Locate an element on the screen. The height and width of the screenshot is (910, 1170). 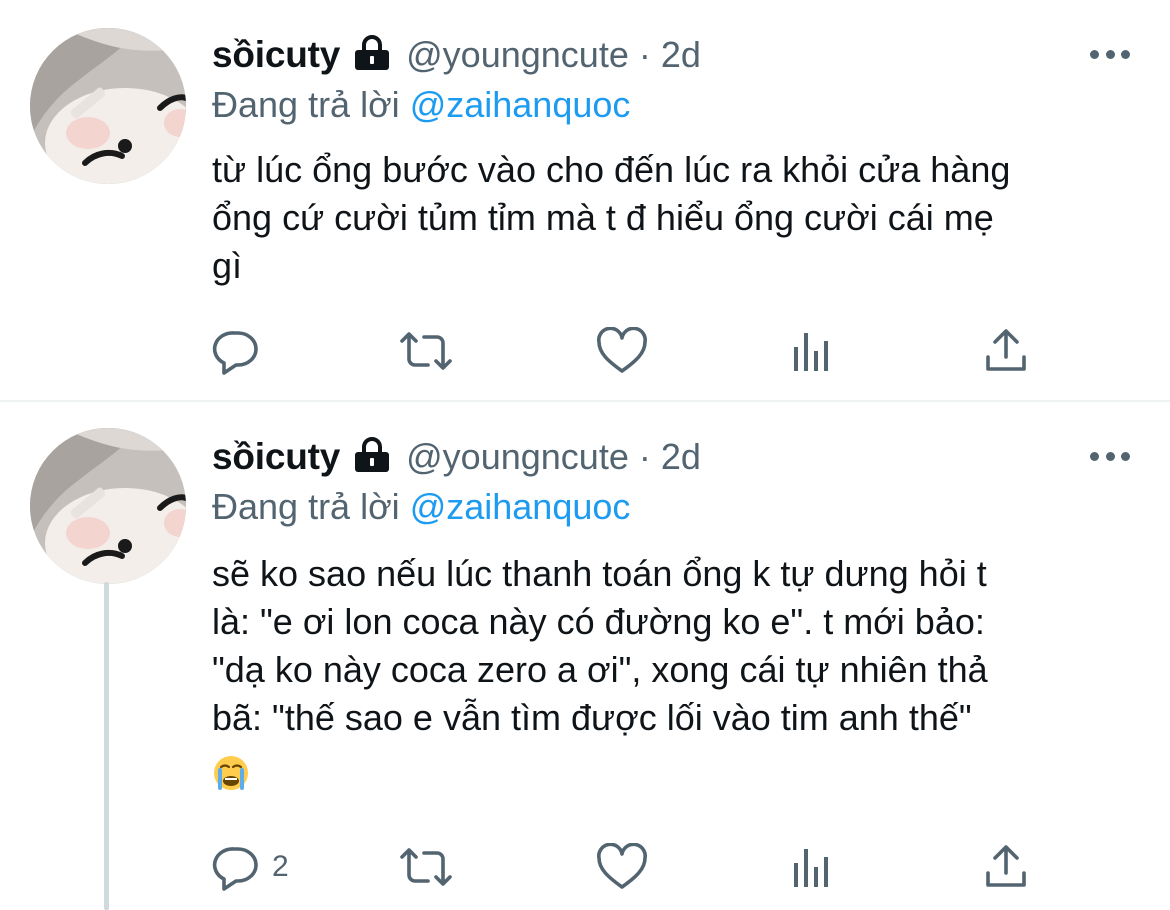
action-bar is located at coordinates (627, 351).